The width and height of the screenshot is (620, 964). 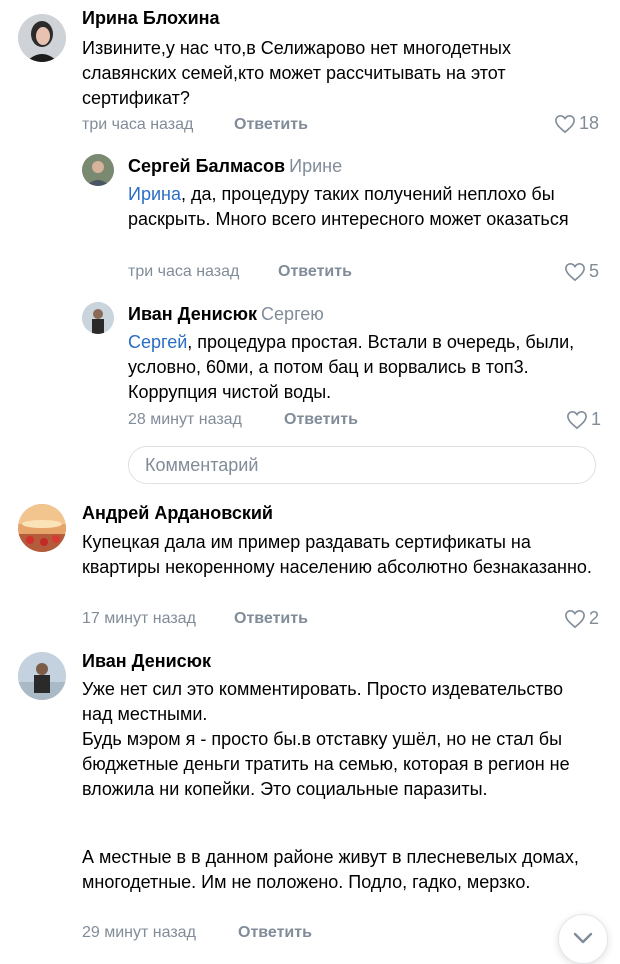 I want to click on like-button: 1, so click(x=583, y=419).